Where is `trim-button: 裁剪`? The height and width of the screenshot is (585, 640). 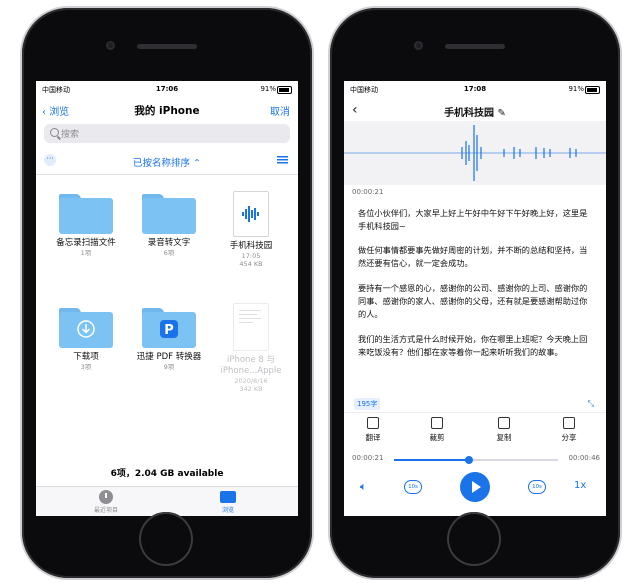 trim-button: 裁剪 is located at coordinates (437, 430).